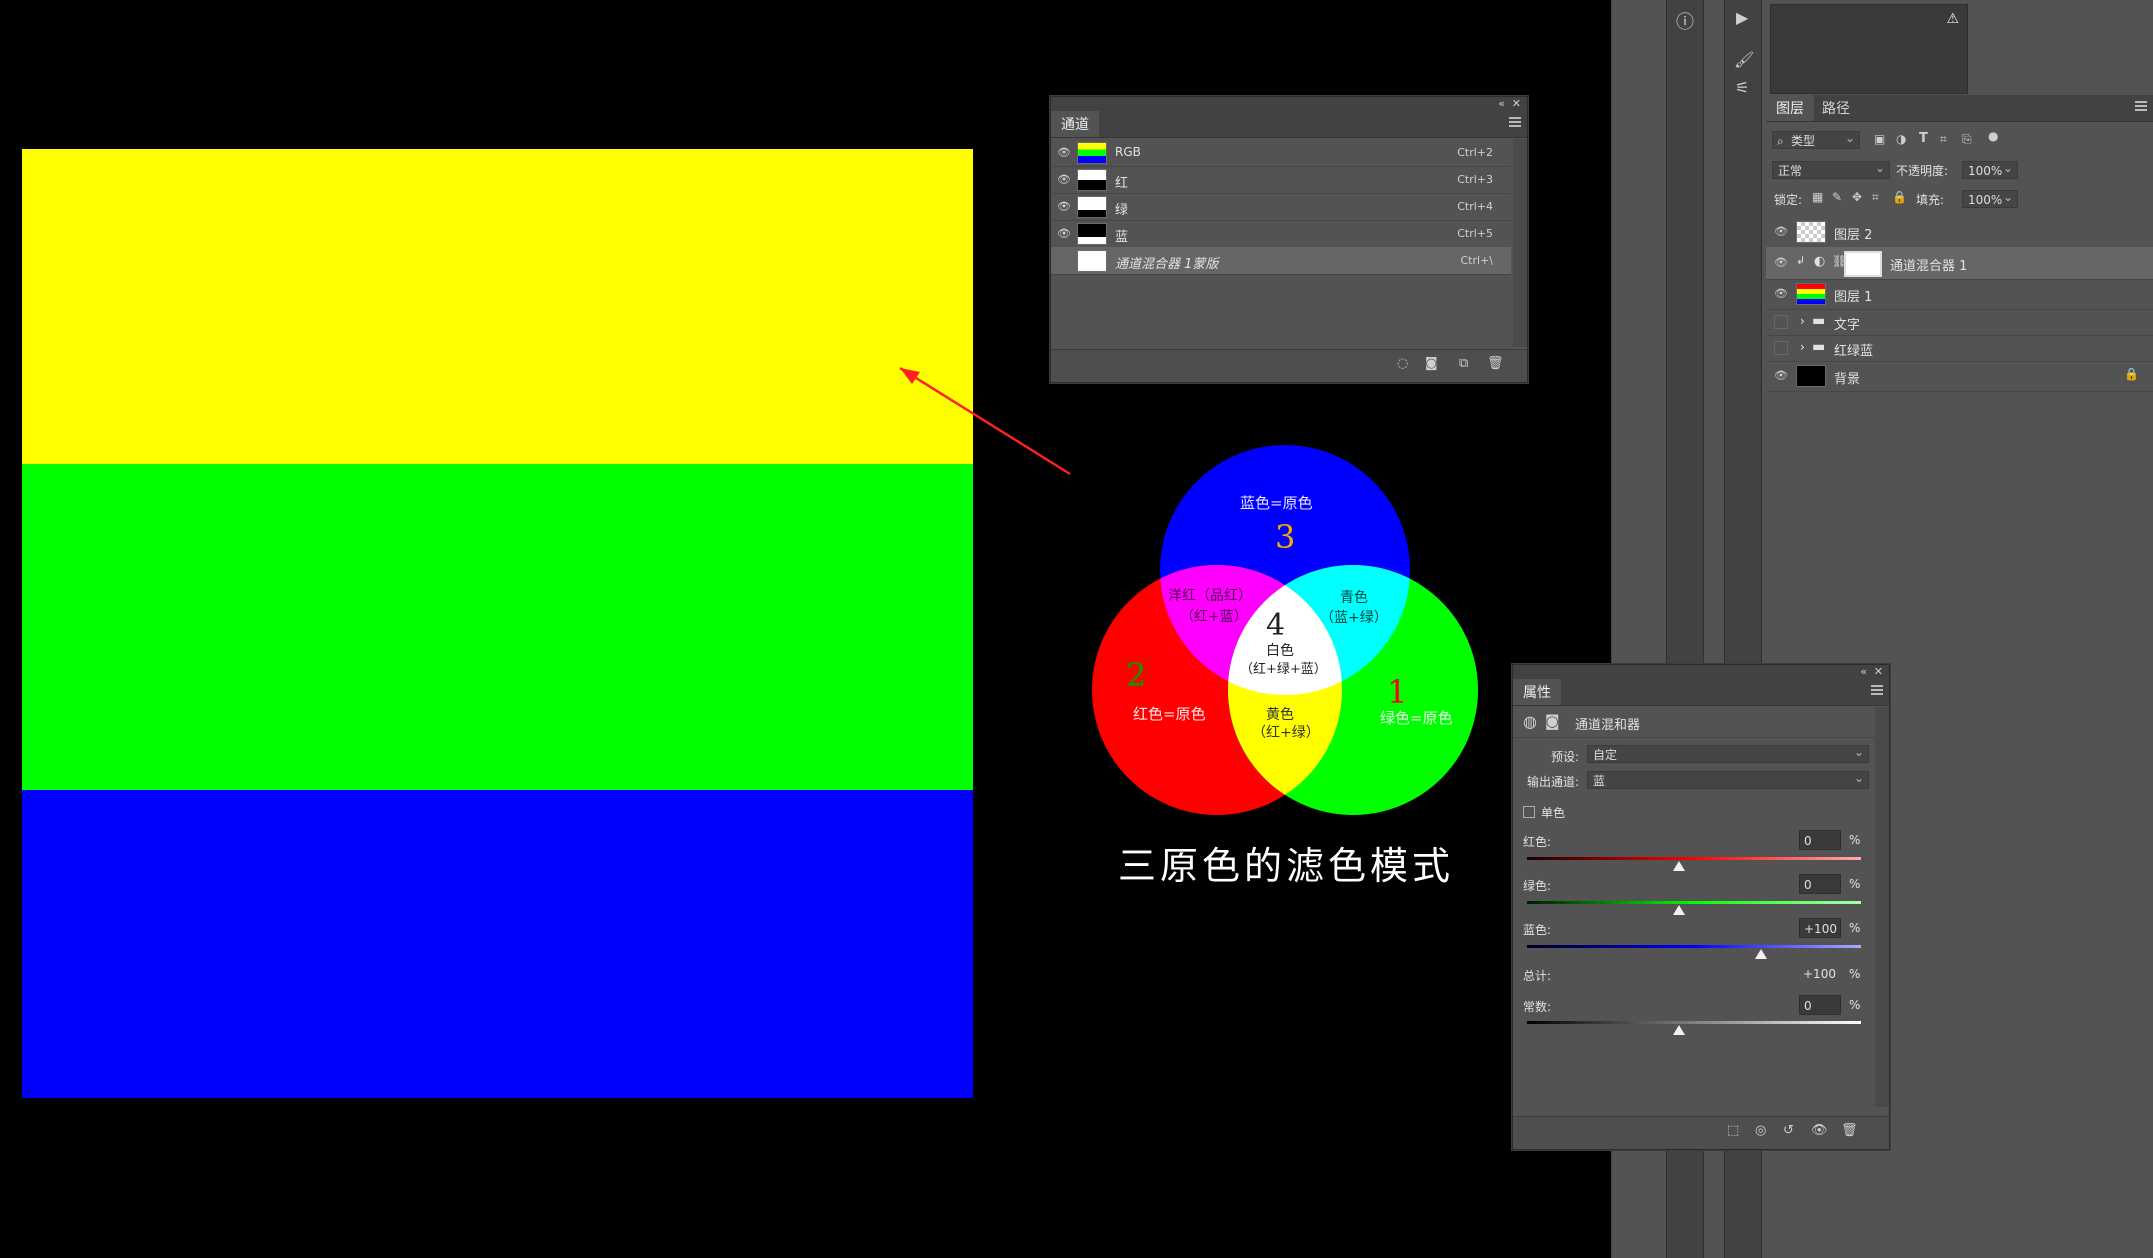  I want to click on layer-name: 图层 1, so click(1853, 295).